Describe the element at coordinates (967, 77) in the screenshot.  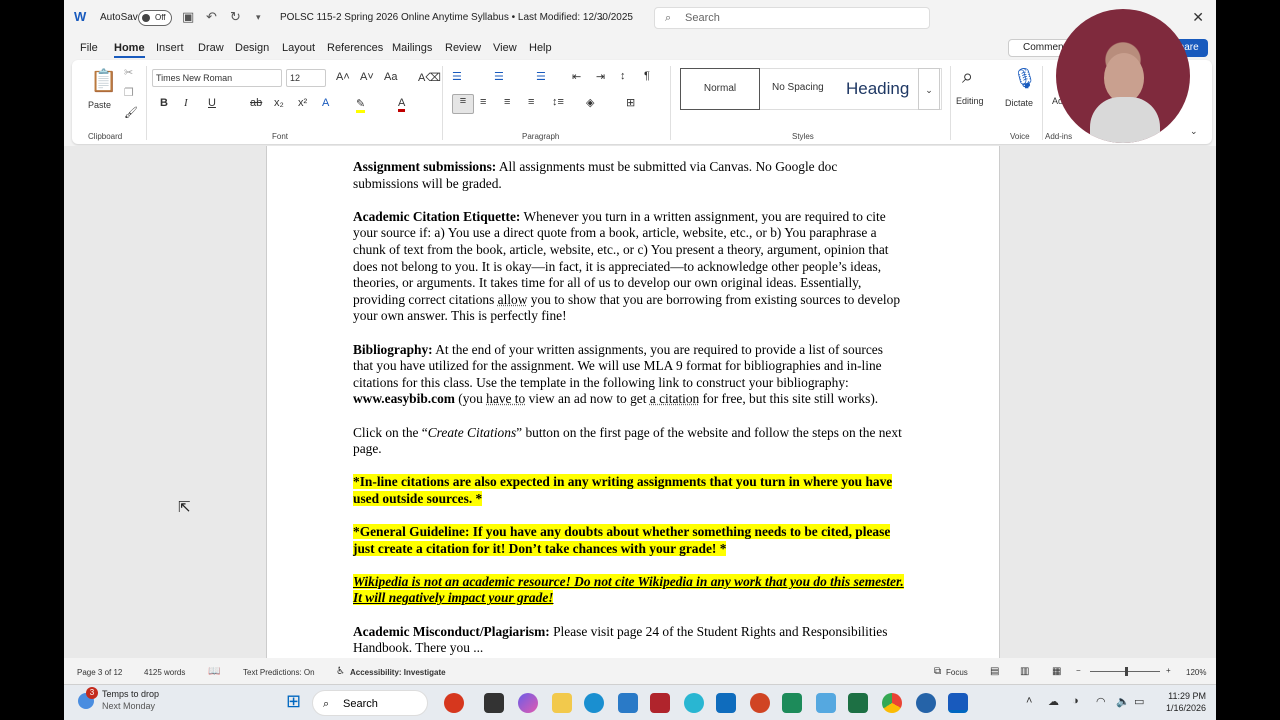
I see `find-icon: ⌕` at that location.